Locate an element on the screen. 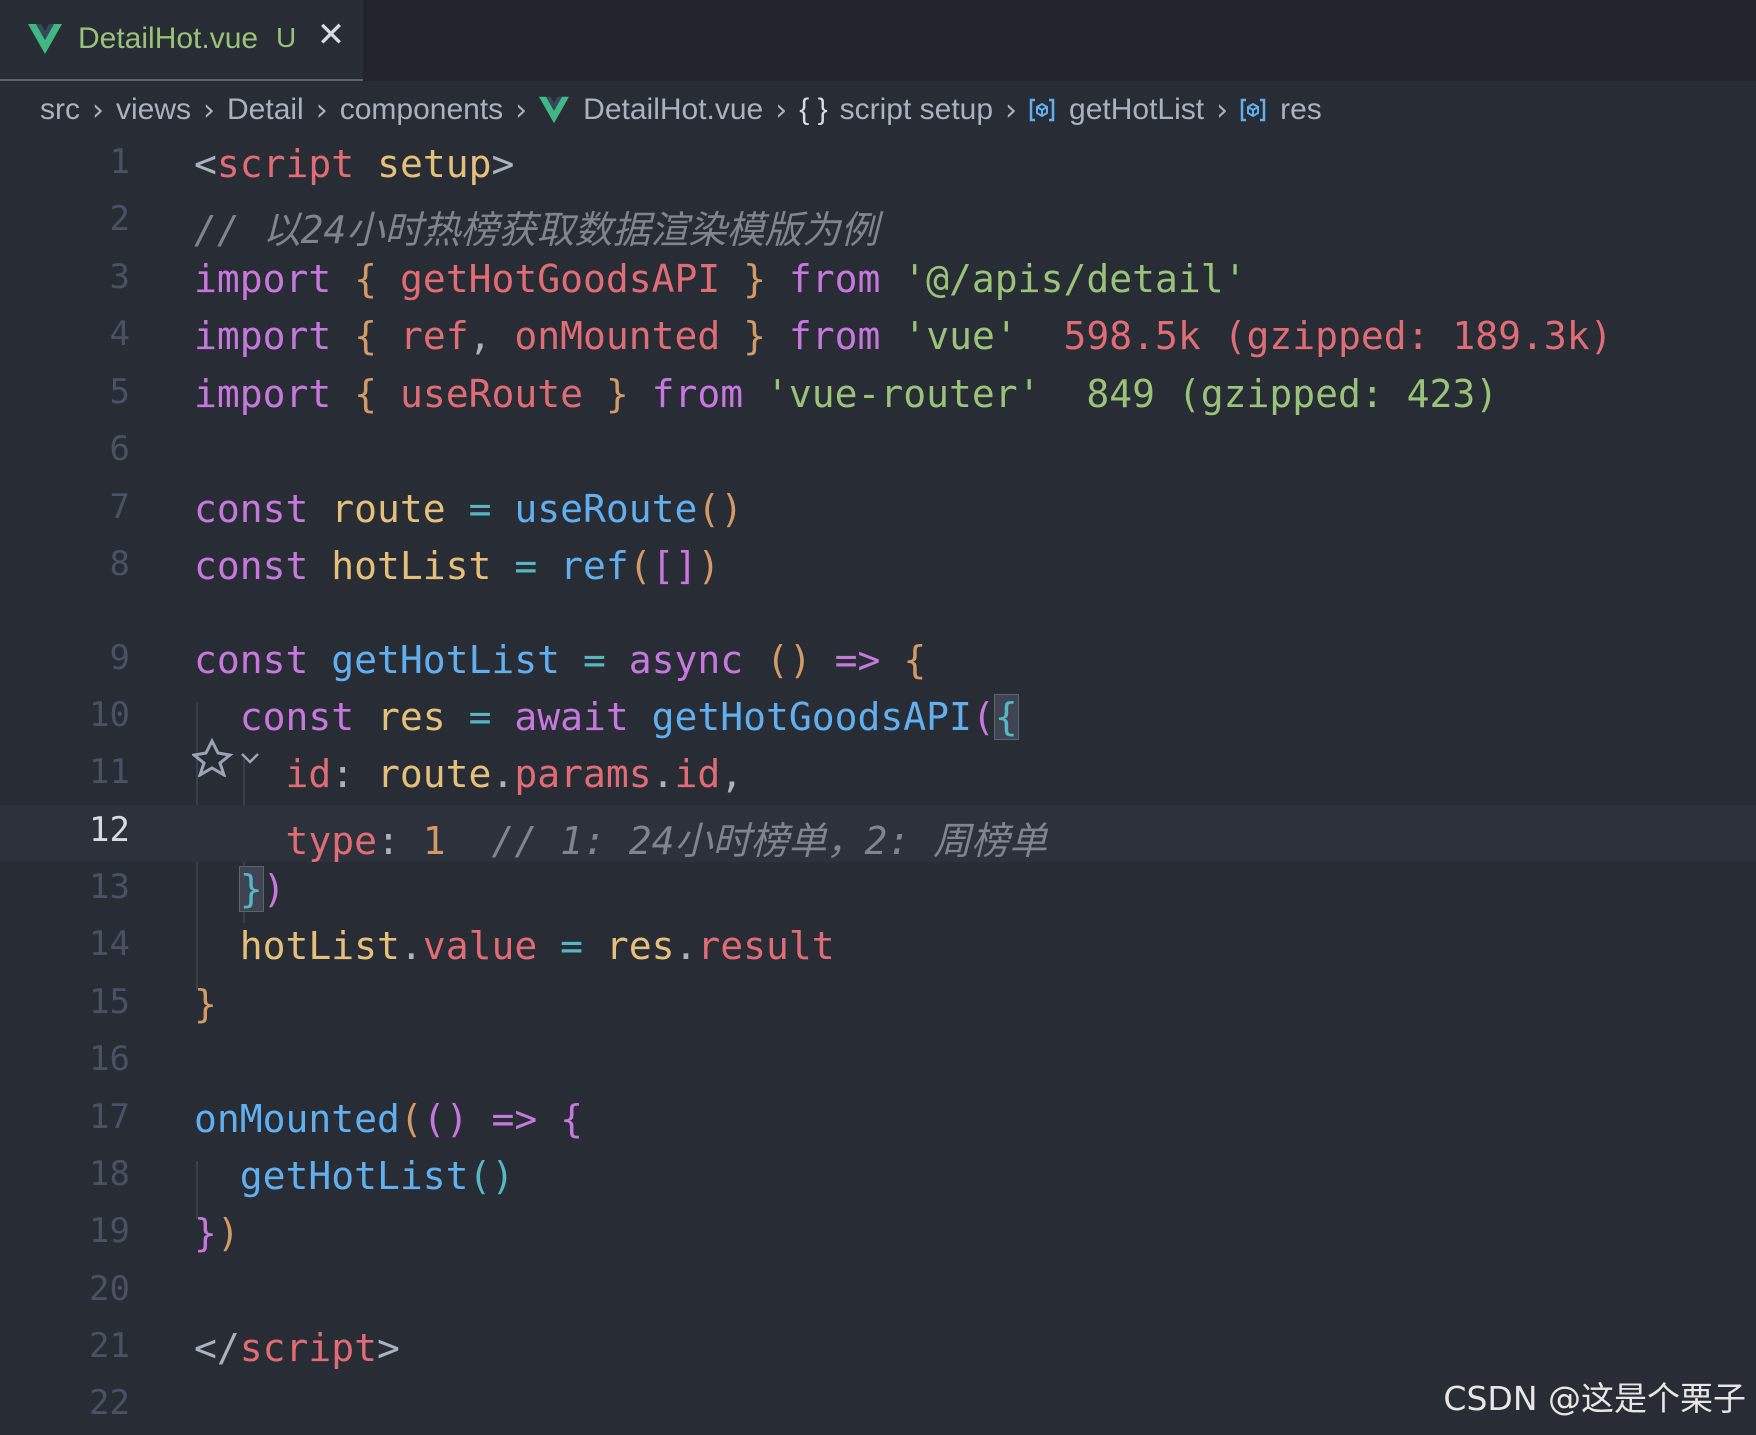 The width and height of the screenshot is (1756, 1435). code-line: 14 hotList.value = res.result is located at coordinates (878, 947).